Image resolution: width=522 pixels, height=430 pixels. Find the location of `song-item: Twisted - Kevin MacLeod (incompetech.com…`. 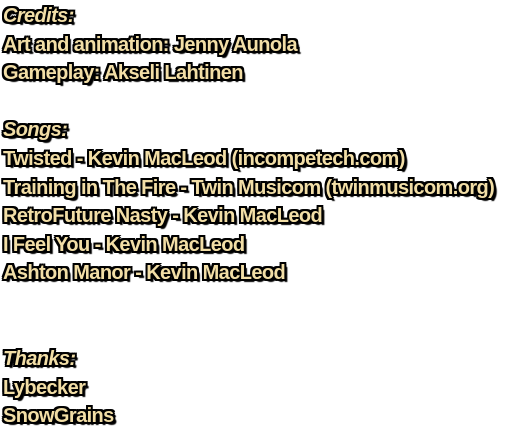

song-item: Twisted - Kevin MacLeod (incompetech.com… is located at coordinates (204, 158).